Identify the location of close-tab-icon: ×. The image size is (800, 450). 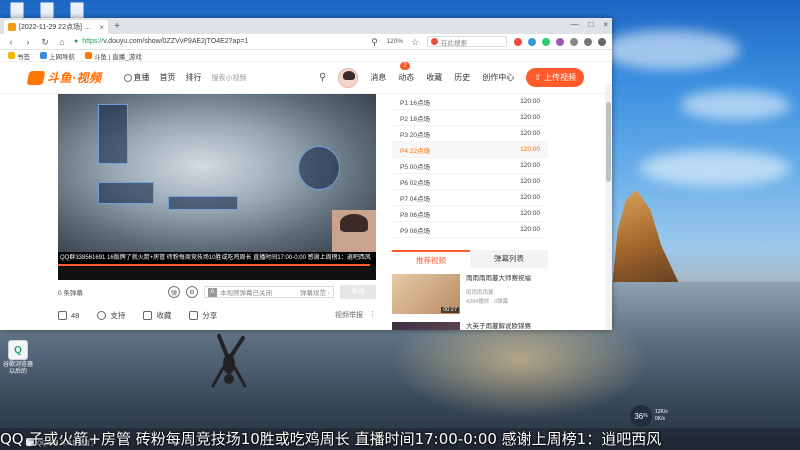
(101, 27).